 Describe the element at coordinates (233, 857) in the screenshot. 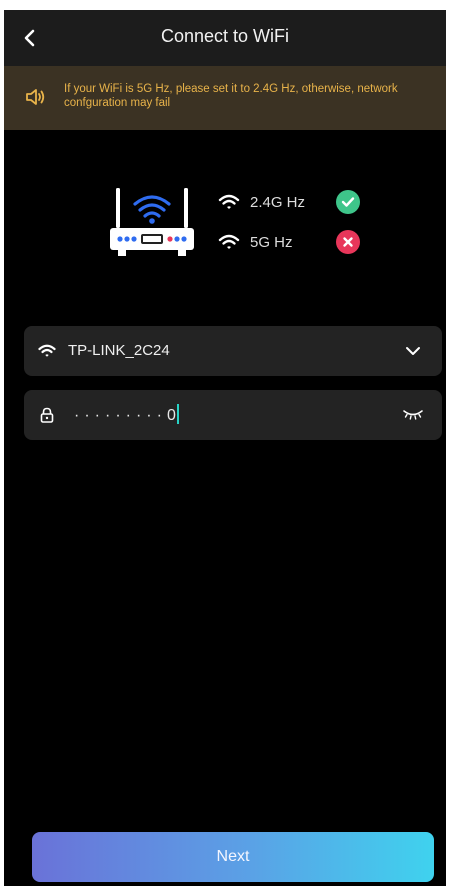

I see `next-button: Next` at that location.